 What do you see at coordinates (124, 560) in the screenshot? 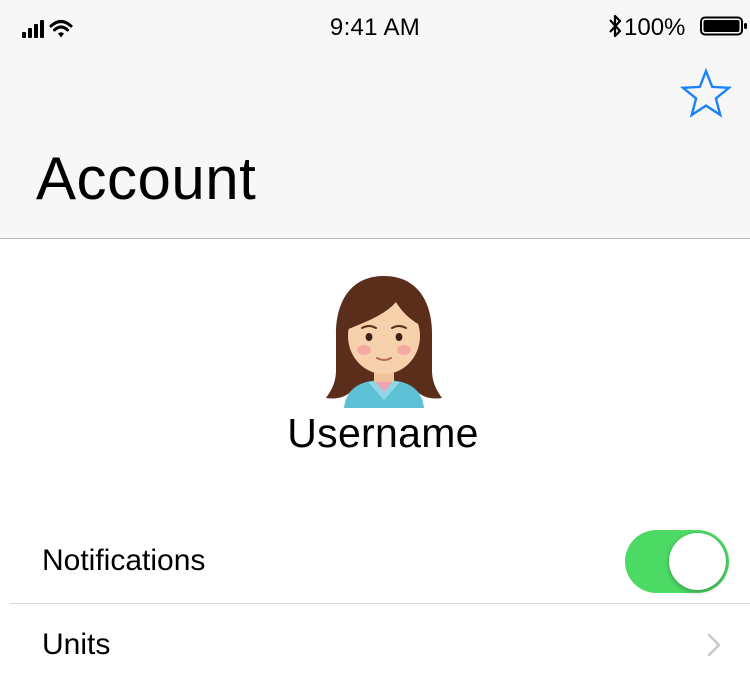
I see `notifications-label: Notifications` at bounding box center [124, 560].